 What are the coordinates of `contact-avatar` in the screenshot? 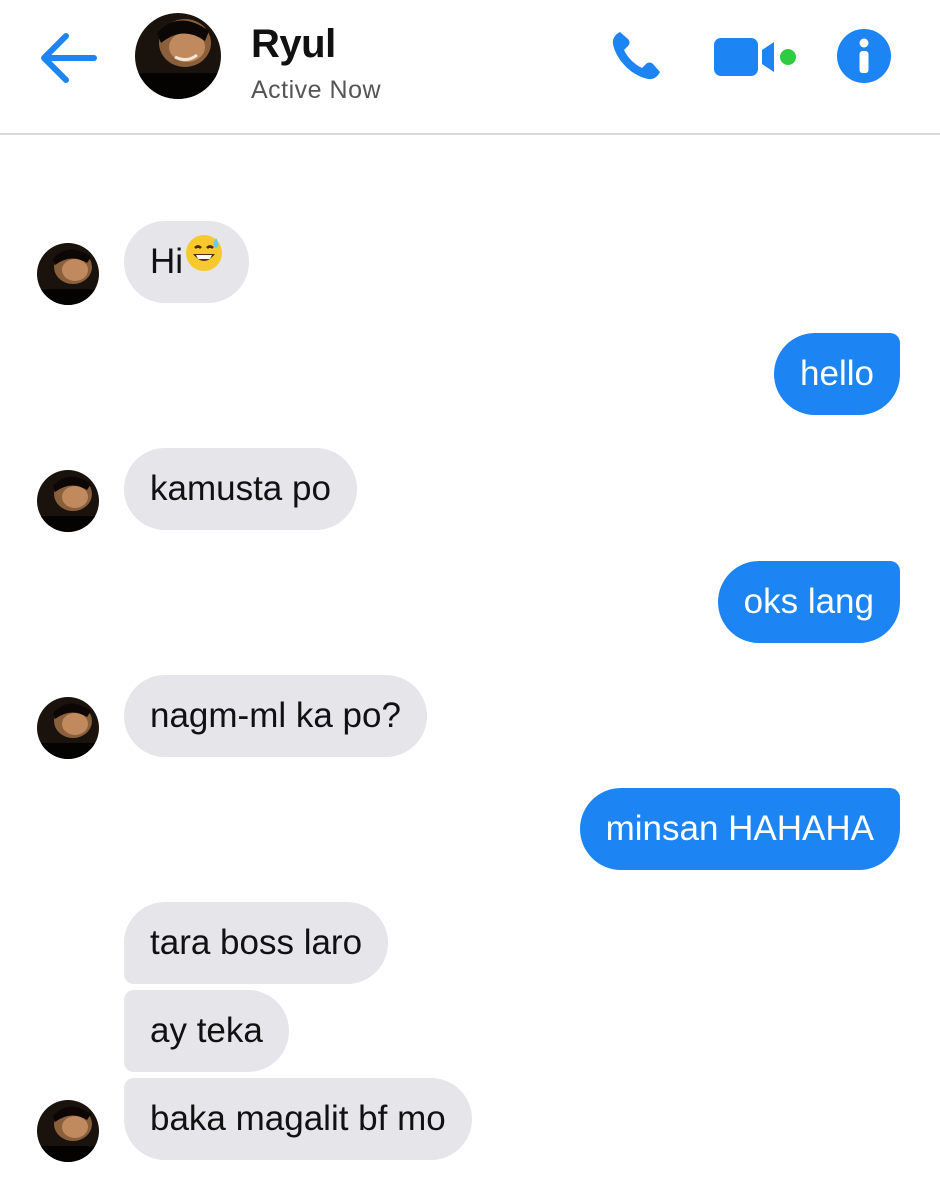 It's located at (178, 56).